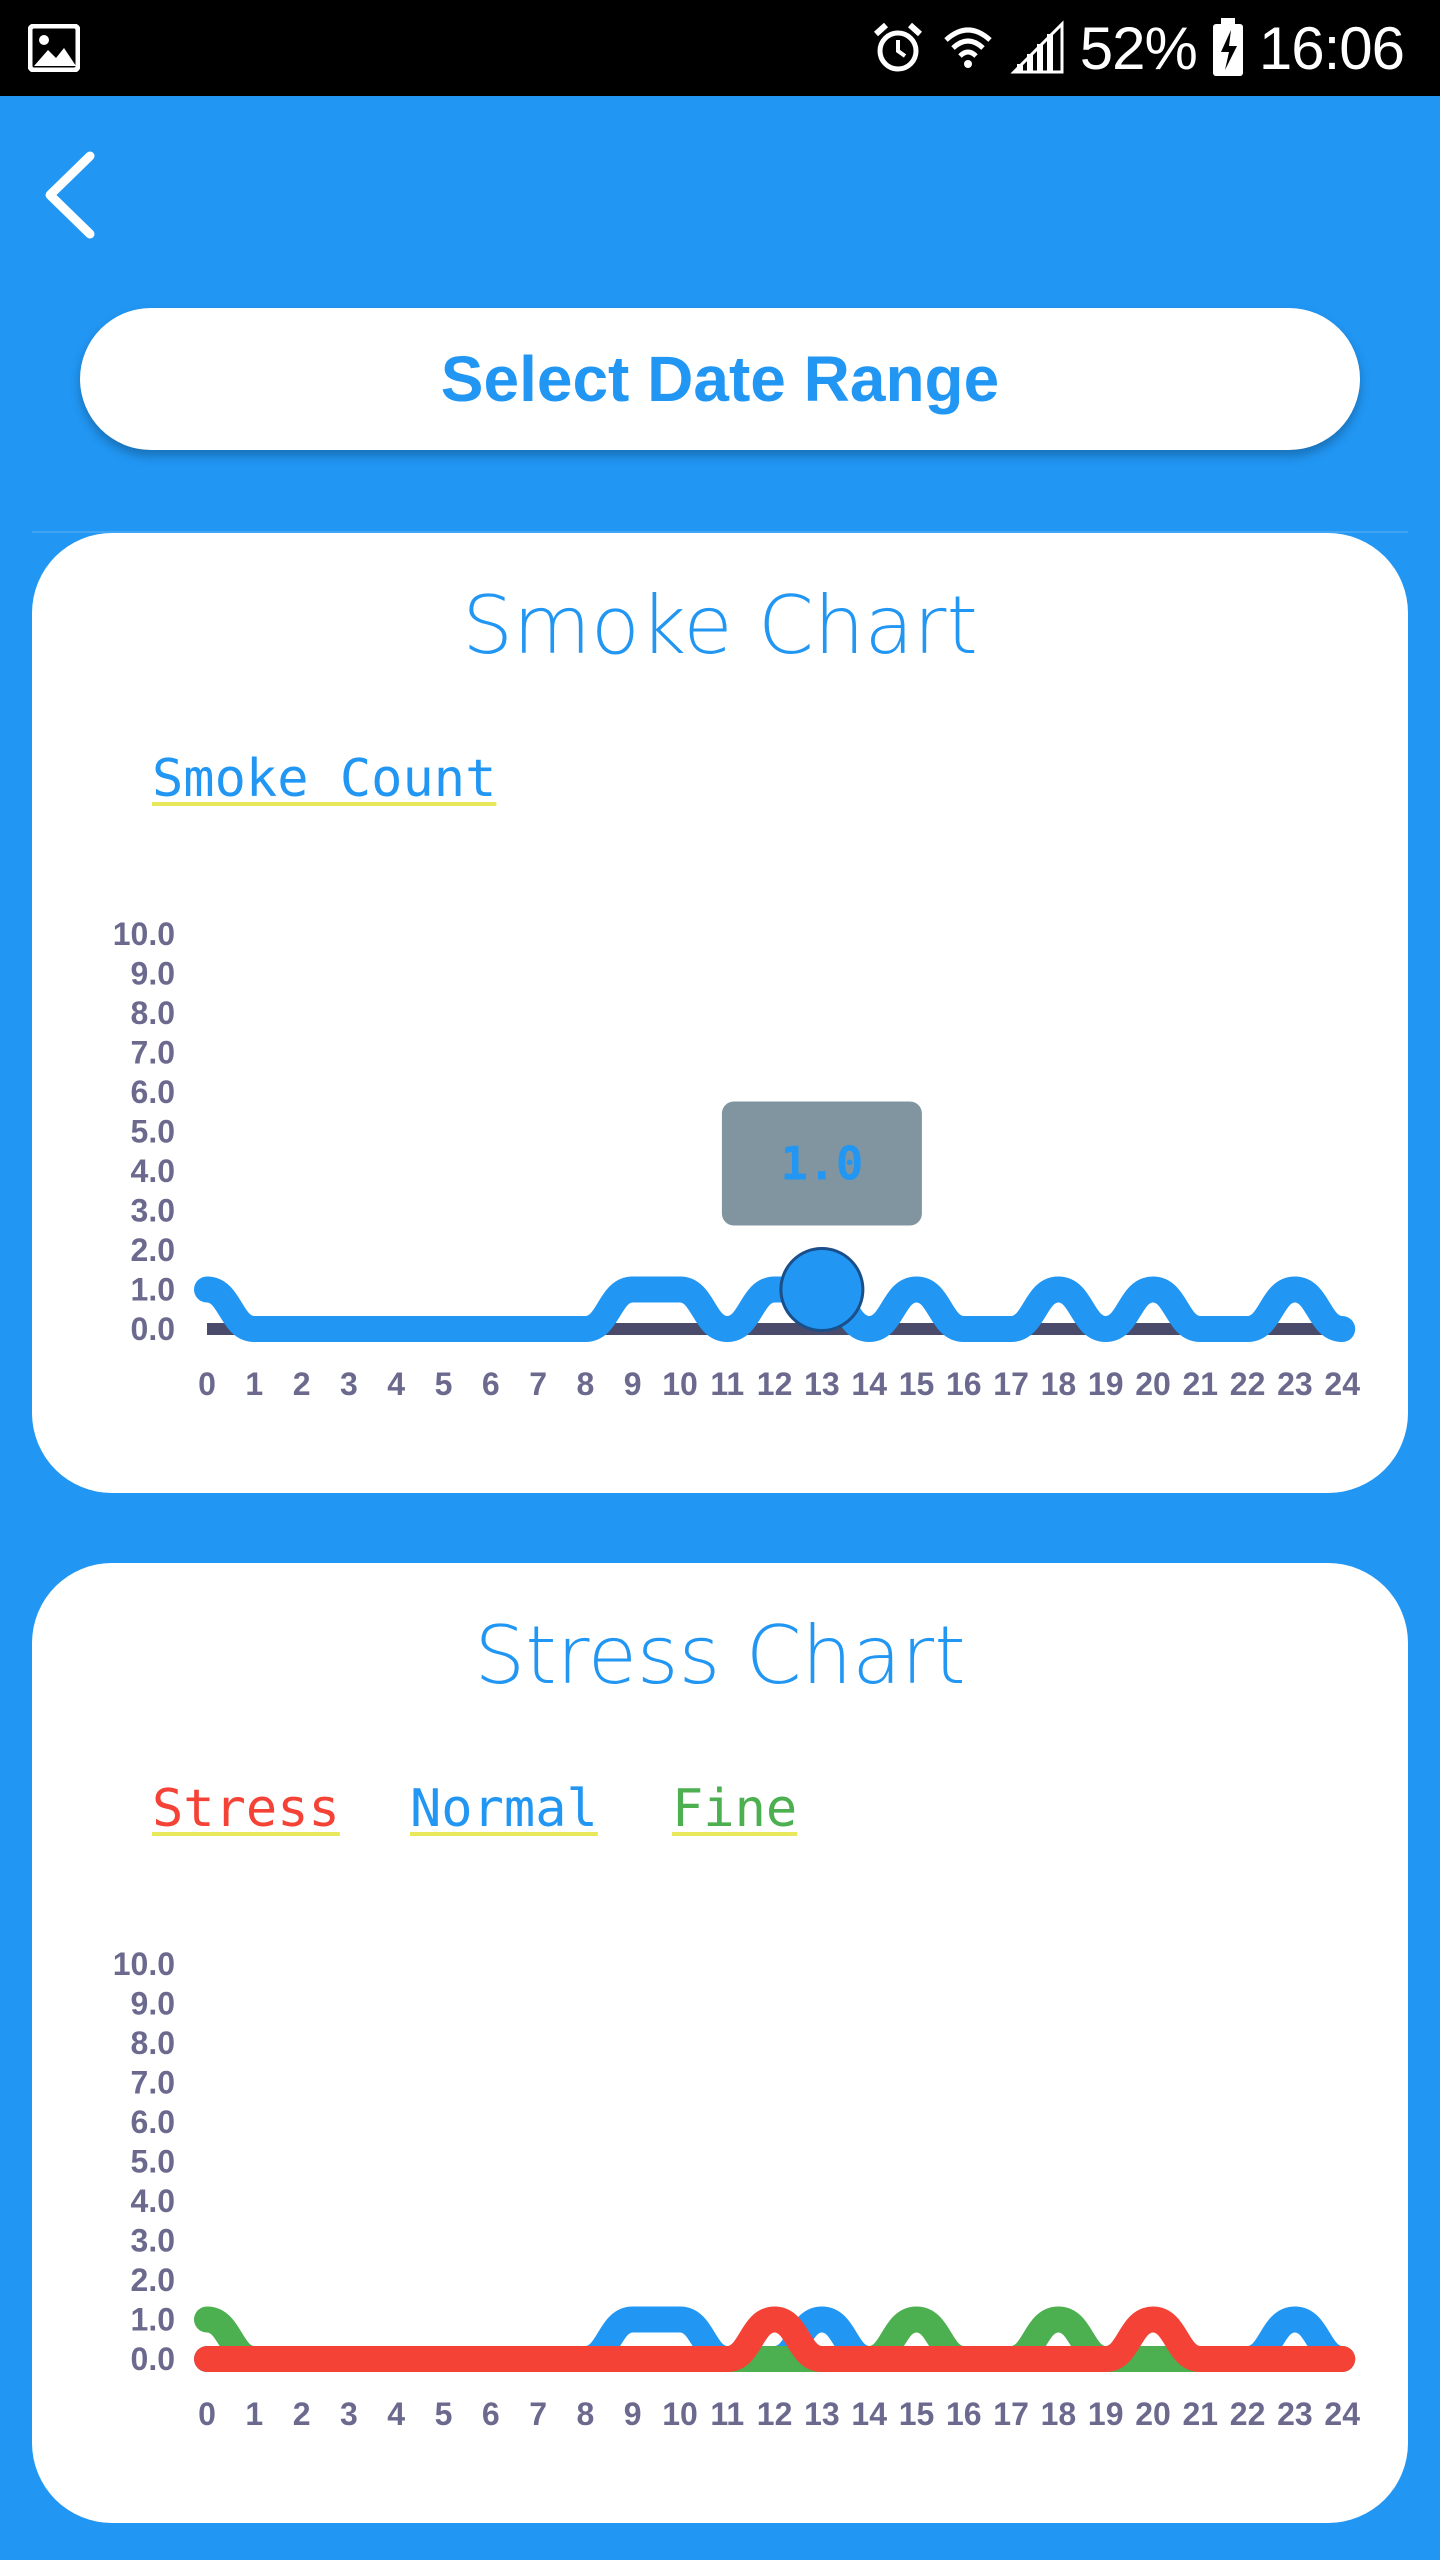 This screenshot has height=2560, width=1440. What do you see at coordinates (54, 48) in the screenshot?
I see `image-icon` at bounding box center [54, 48].